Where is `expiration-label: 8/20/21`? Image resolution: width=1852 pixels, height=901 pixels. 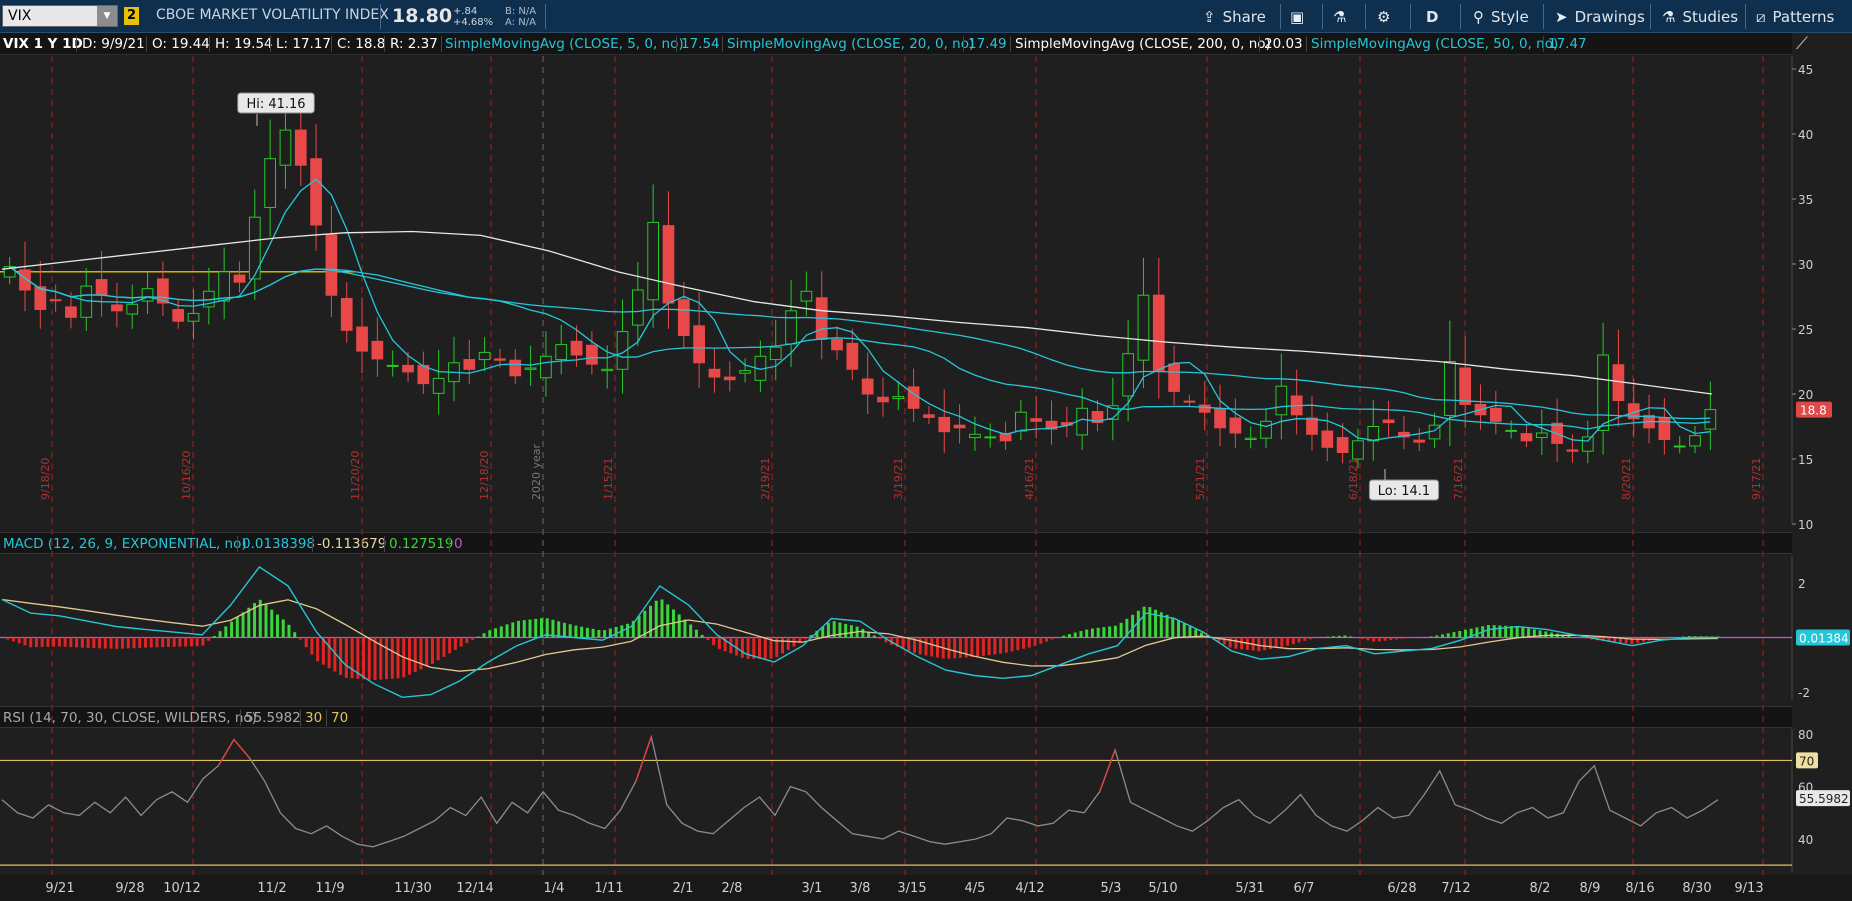
expiration-label: 8/20/21 is located at coordinates (1626, 479).